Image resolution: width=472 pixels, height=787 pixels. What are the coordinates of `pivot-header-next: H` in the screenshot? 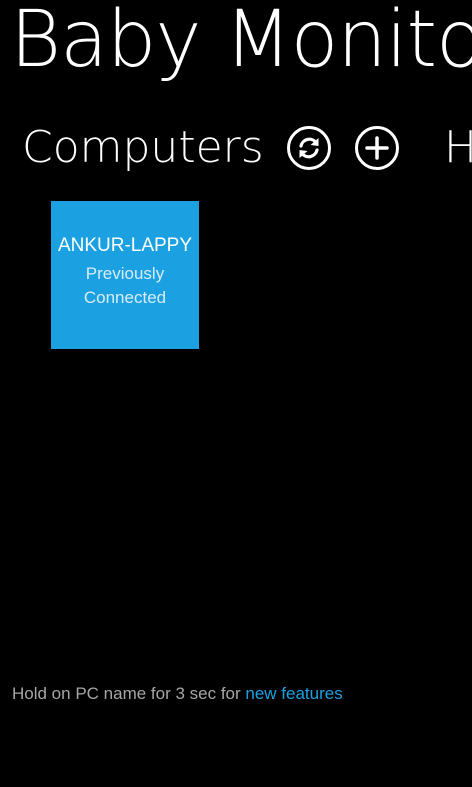 It's located at (458, 148).